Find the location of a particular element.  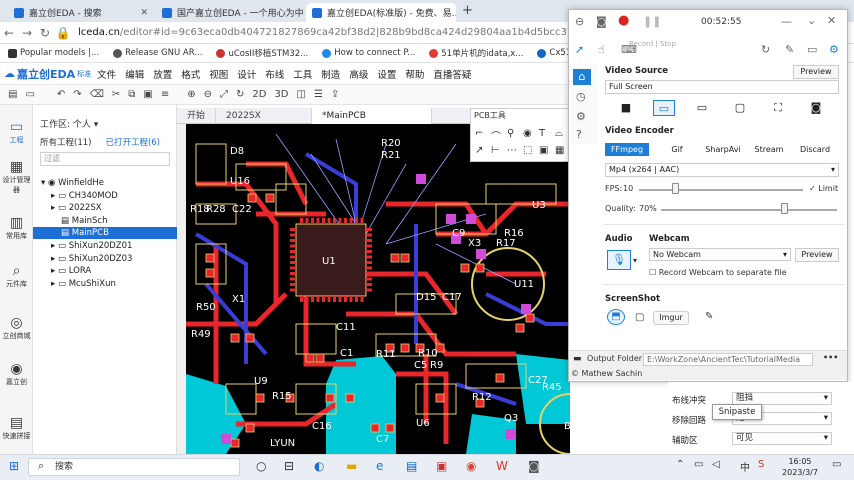

menu-advanced: 高级 is located at coordinates (358, 74).